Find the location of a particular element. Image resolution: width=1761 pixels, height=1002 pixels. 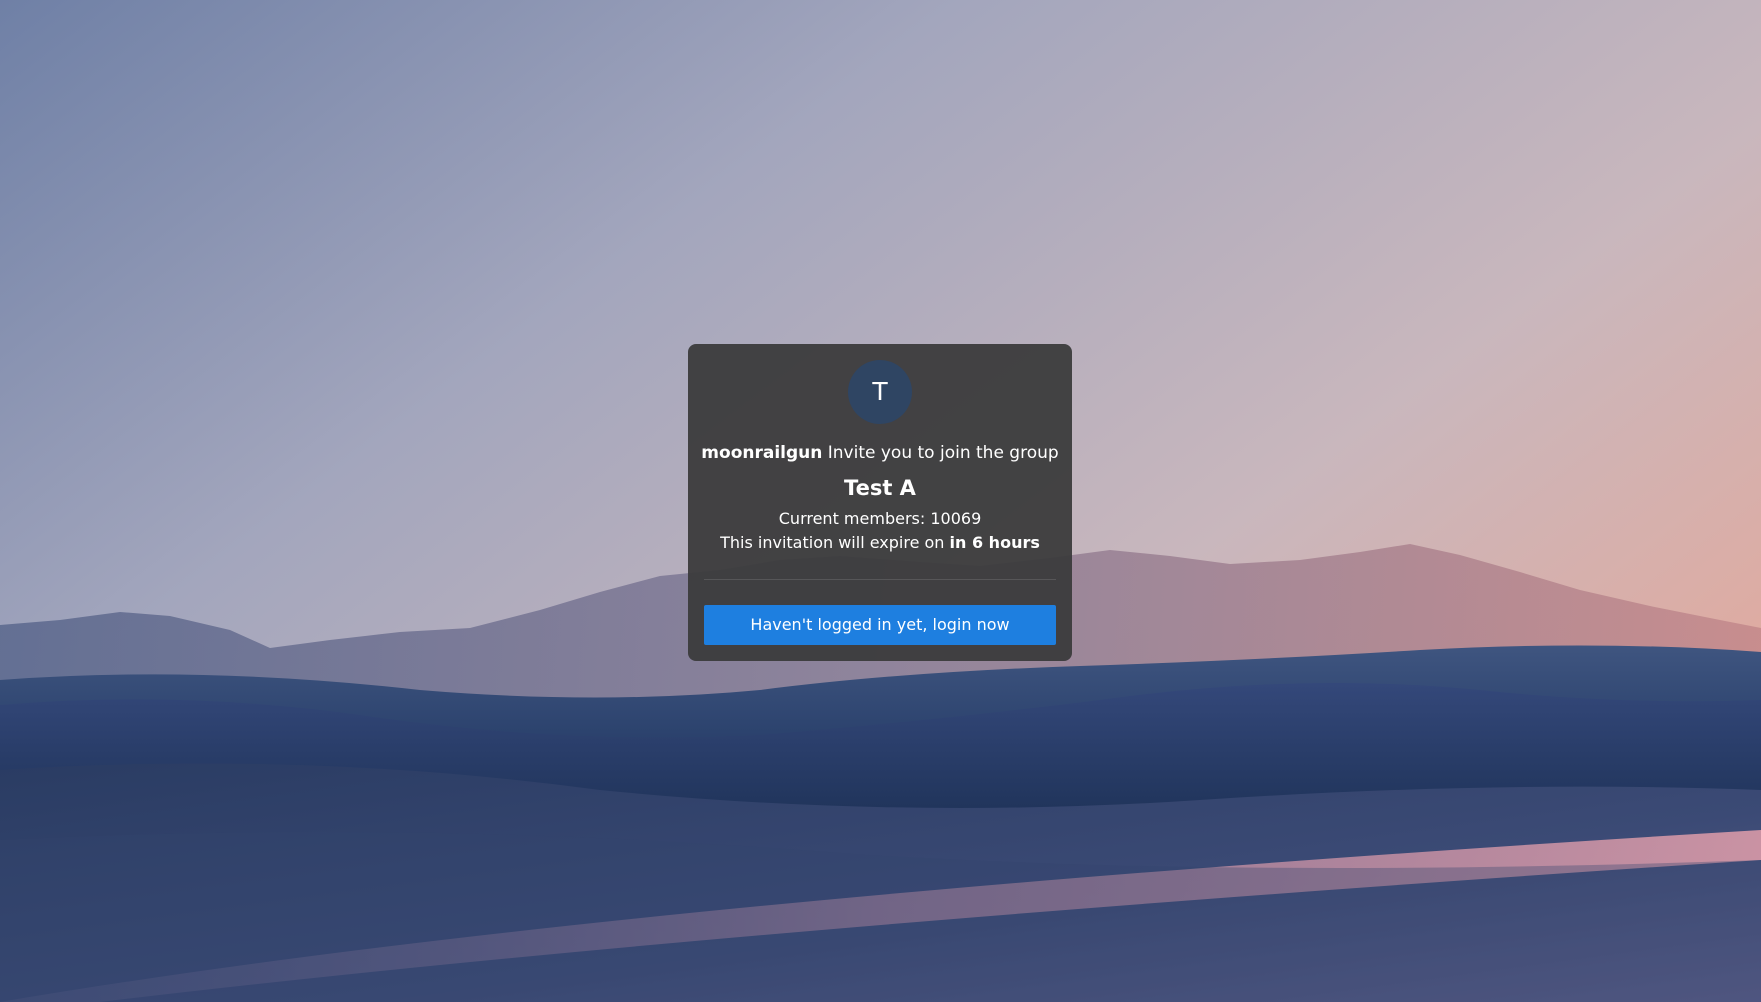

inviter-name: moonrailgun is located at coordinates (762, 453).